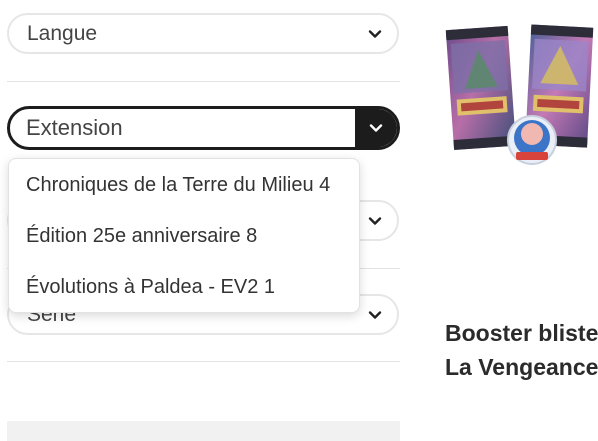 Image resolution: width=598 pixels, height=441 pixels. I want to click on product-title-line: La Vengeance, so click(521, 367).